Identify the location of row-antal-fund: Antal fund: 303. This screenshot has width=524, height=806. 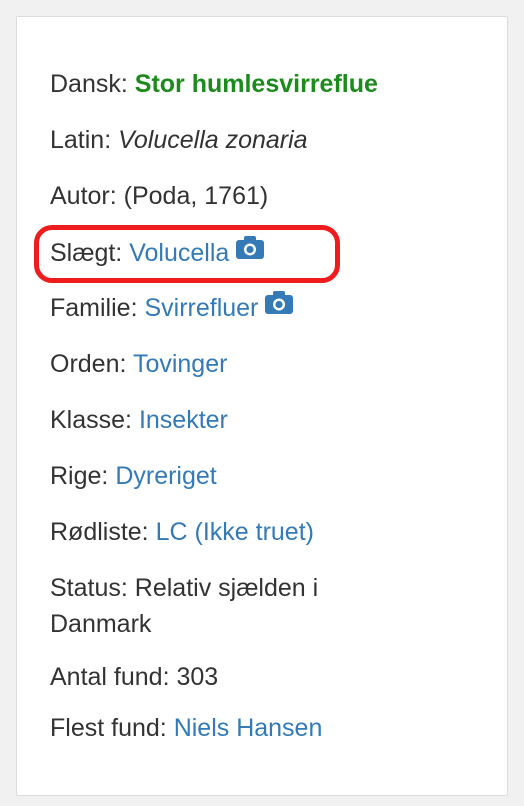
(134, 677).